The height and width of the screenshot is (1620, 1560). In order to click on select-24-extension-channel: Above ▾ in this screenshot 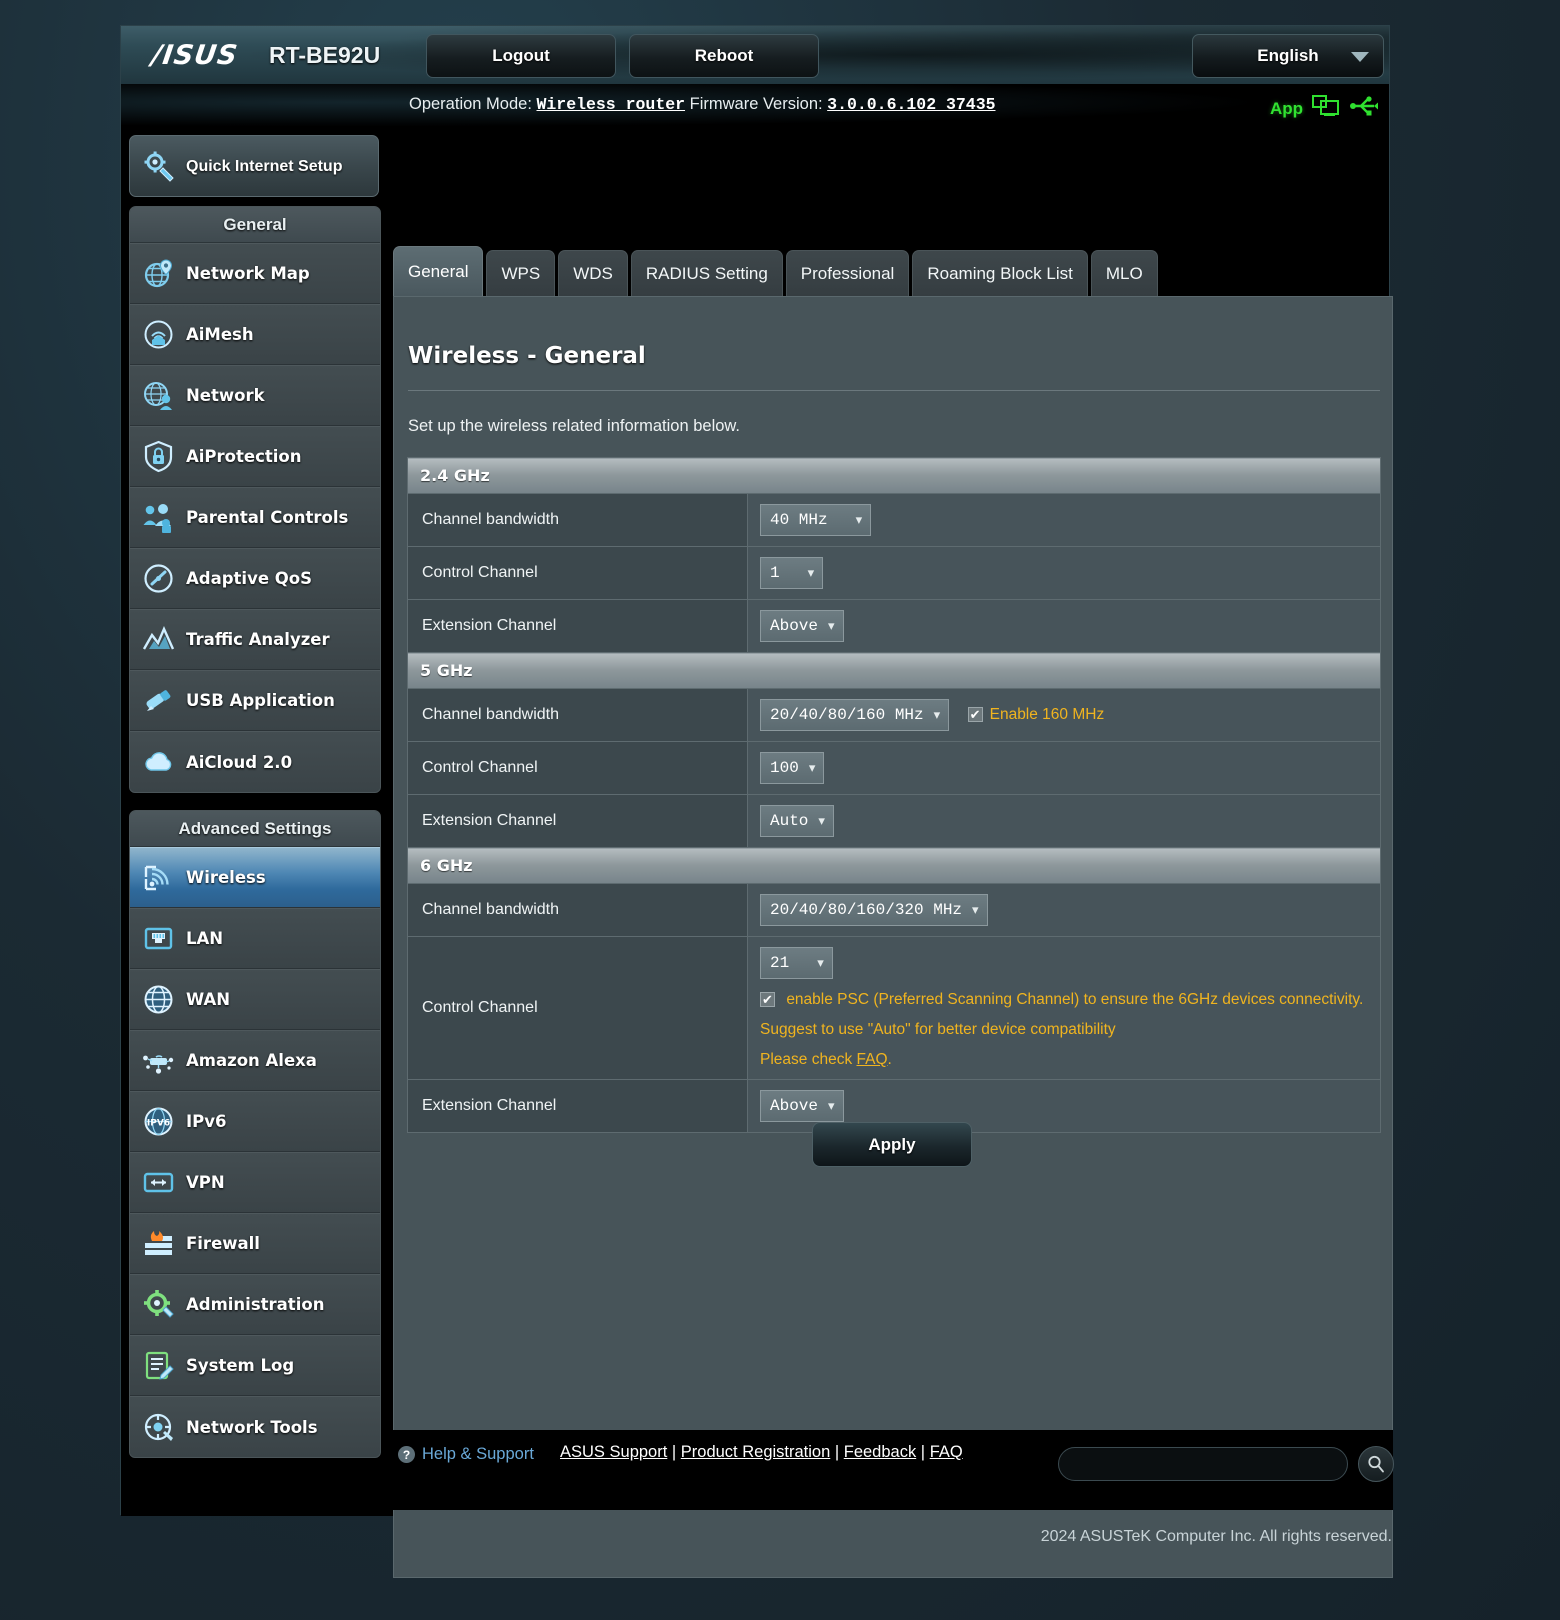, I will do `click(802, 626)`.